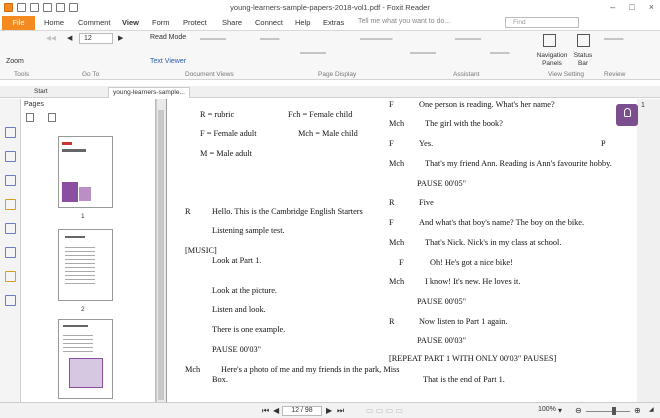  What do you see at coordinates (244, 290) in the screenshot?
I see `doc-text: Look at the picture.` at bounding box center [244, 290].